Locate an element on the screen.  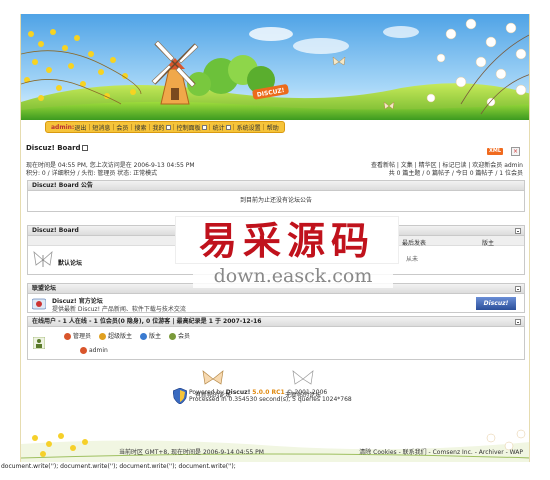
credit-info: 积分: 0 / 详细积分 / 头衔: 管理员 状态: 正常模式 is located at coordinates (92, 173).